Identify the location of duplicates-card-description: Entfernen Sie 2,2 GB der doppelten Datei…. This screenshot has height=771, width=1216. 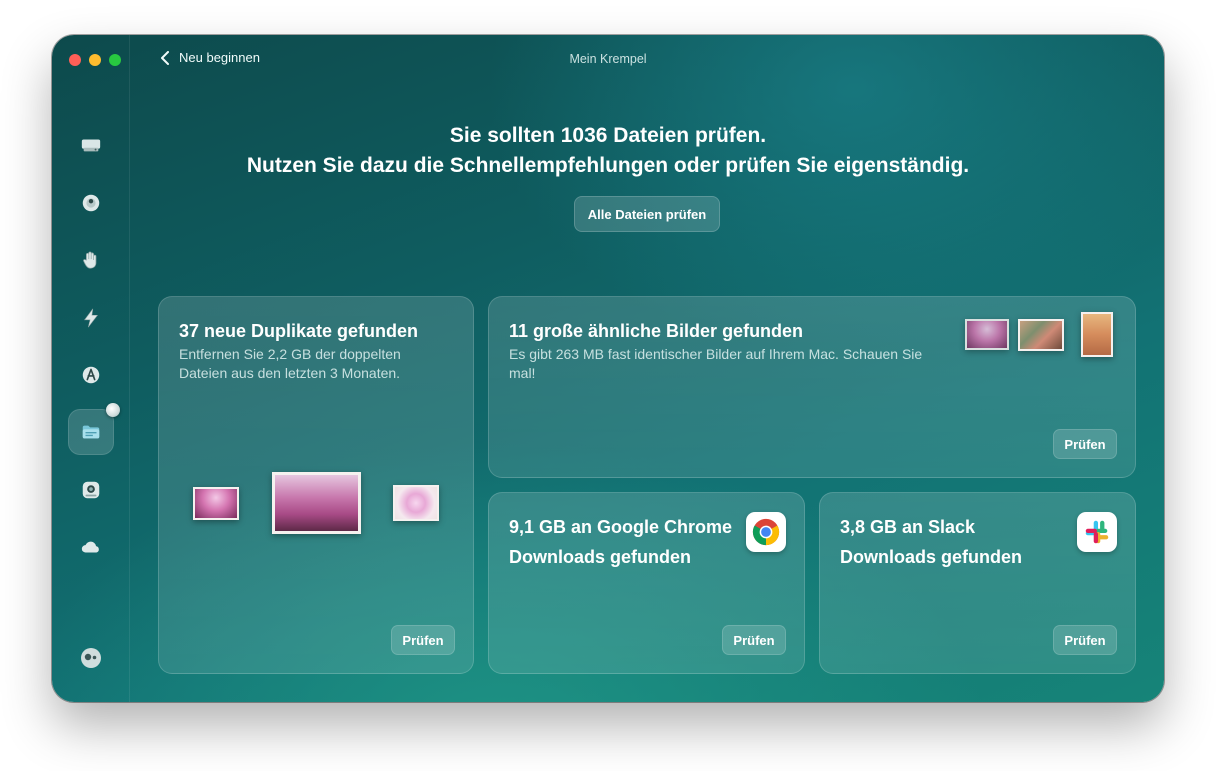
(290, 363).